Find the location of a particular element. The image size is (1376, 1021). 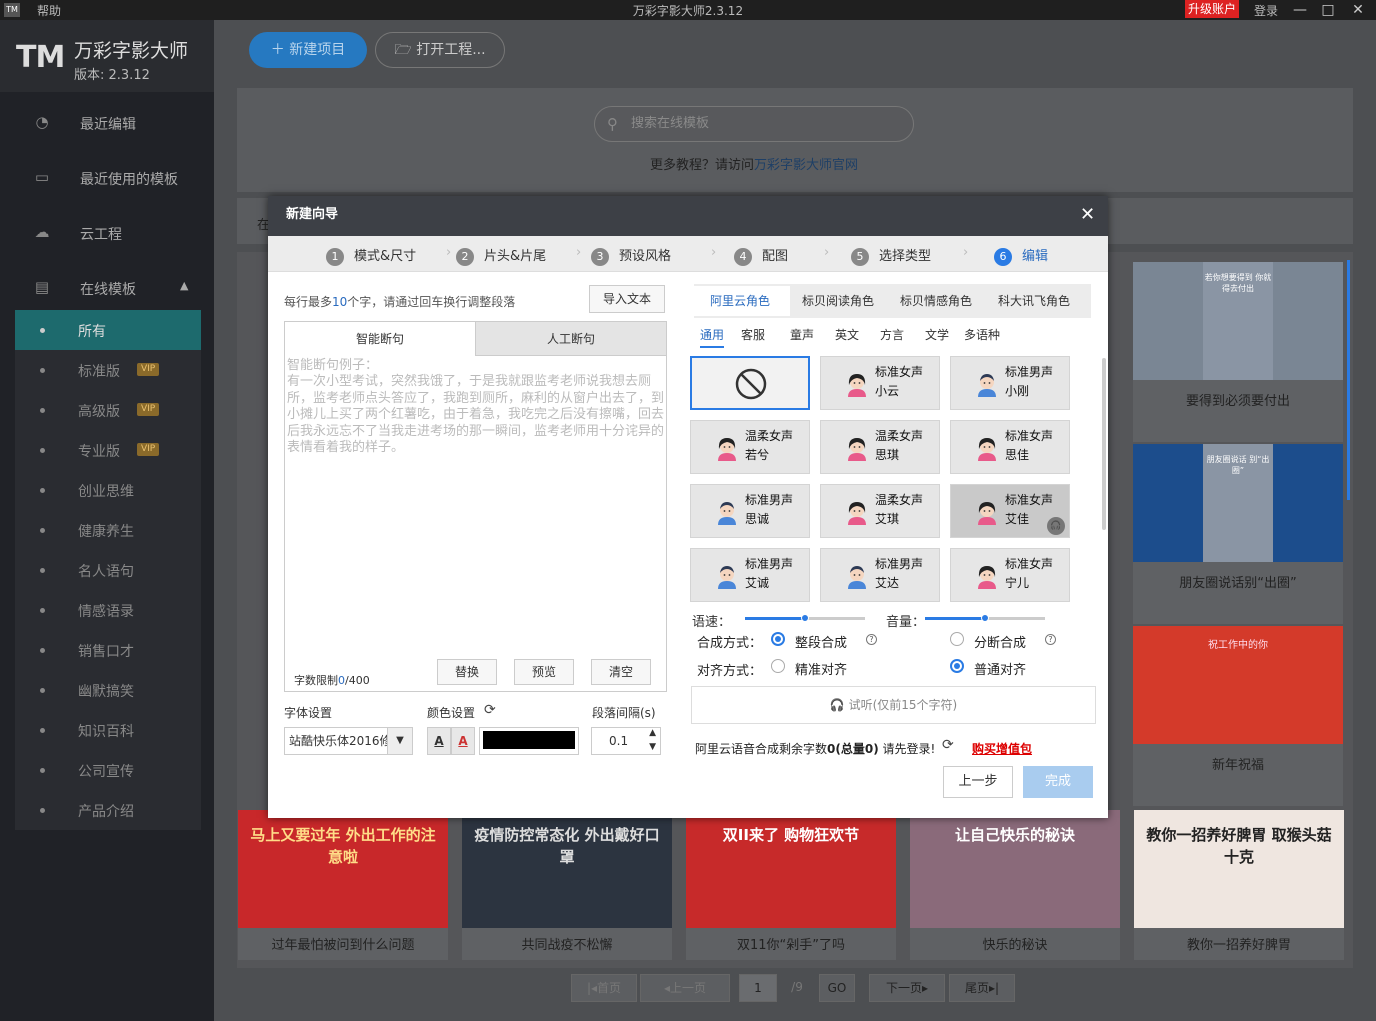

synth-whole-radio is located at coordinates (778, 639).